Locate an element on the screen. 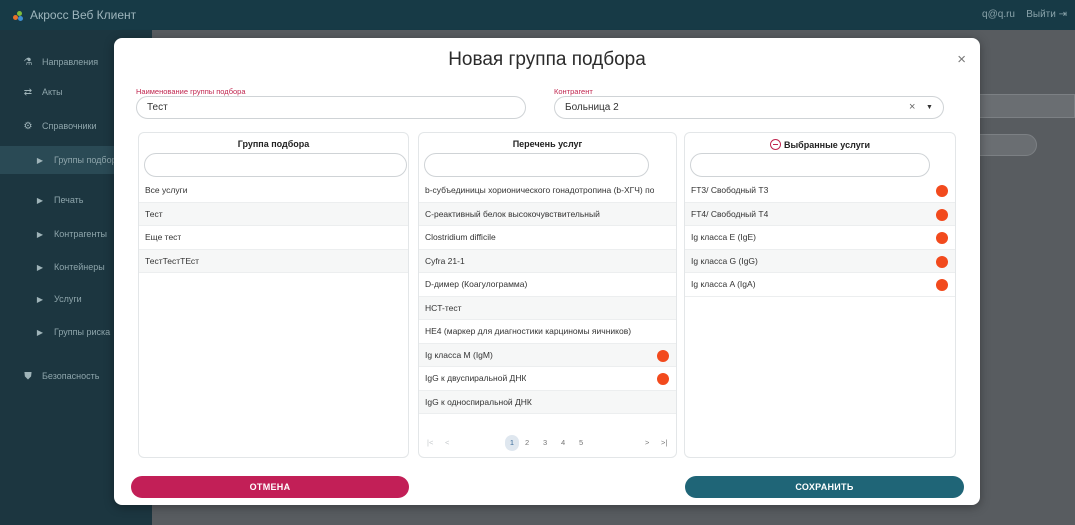 This screenshot has width=1075, height=525. logout-label: Выйти is located at coordinates (1041, 14).